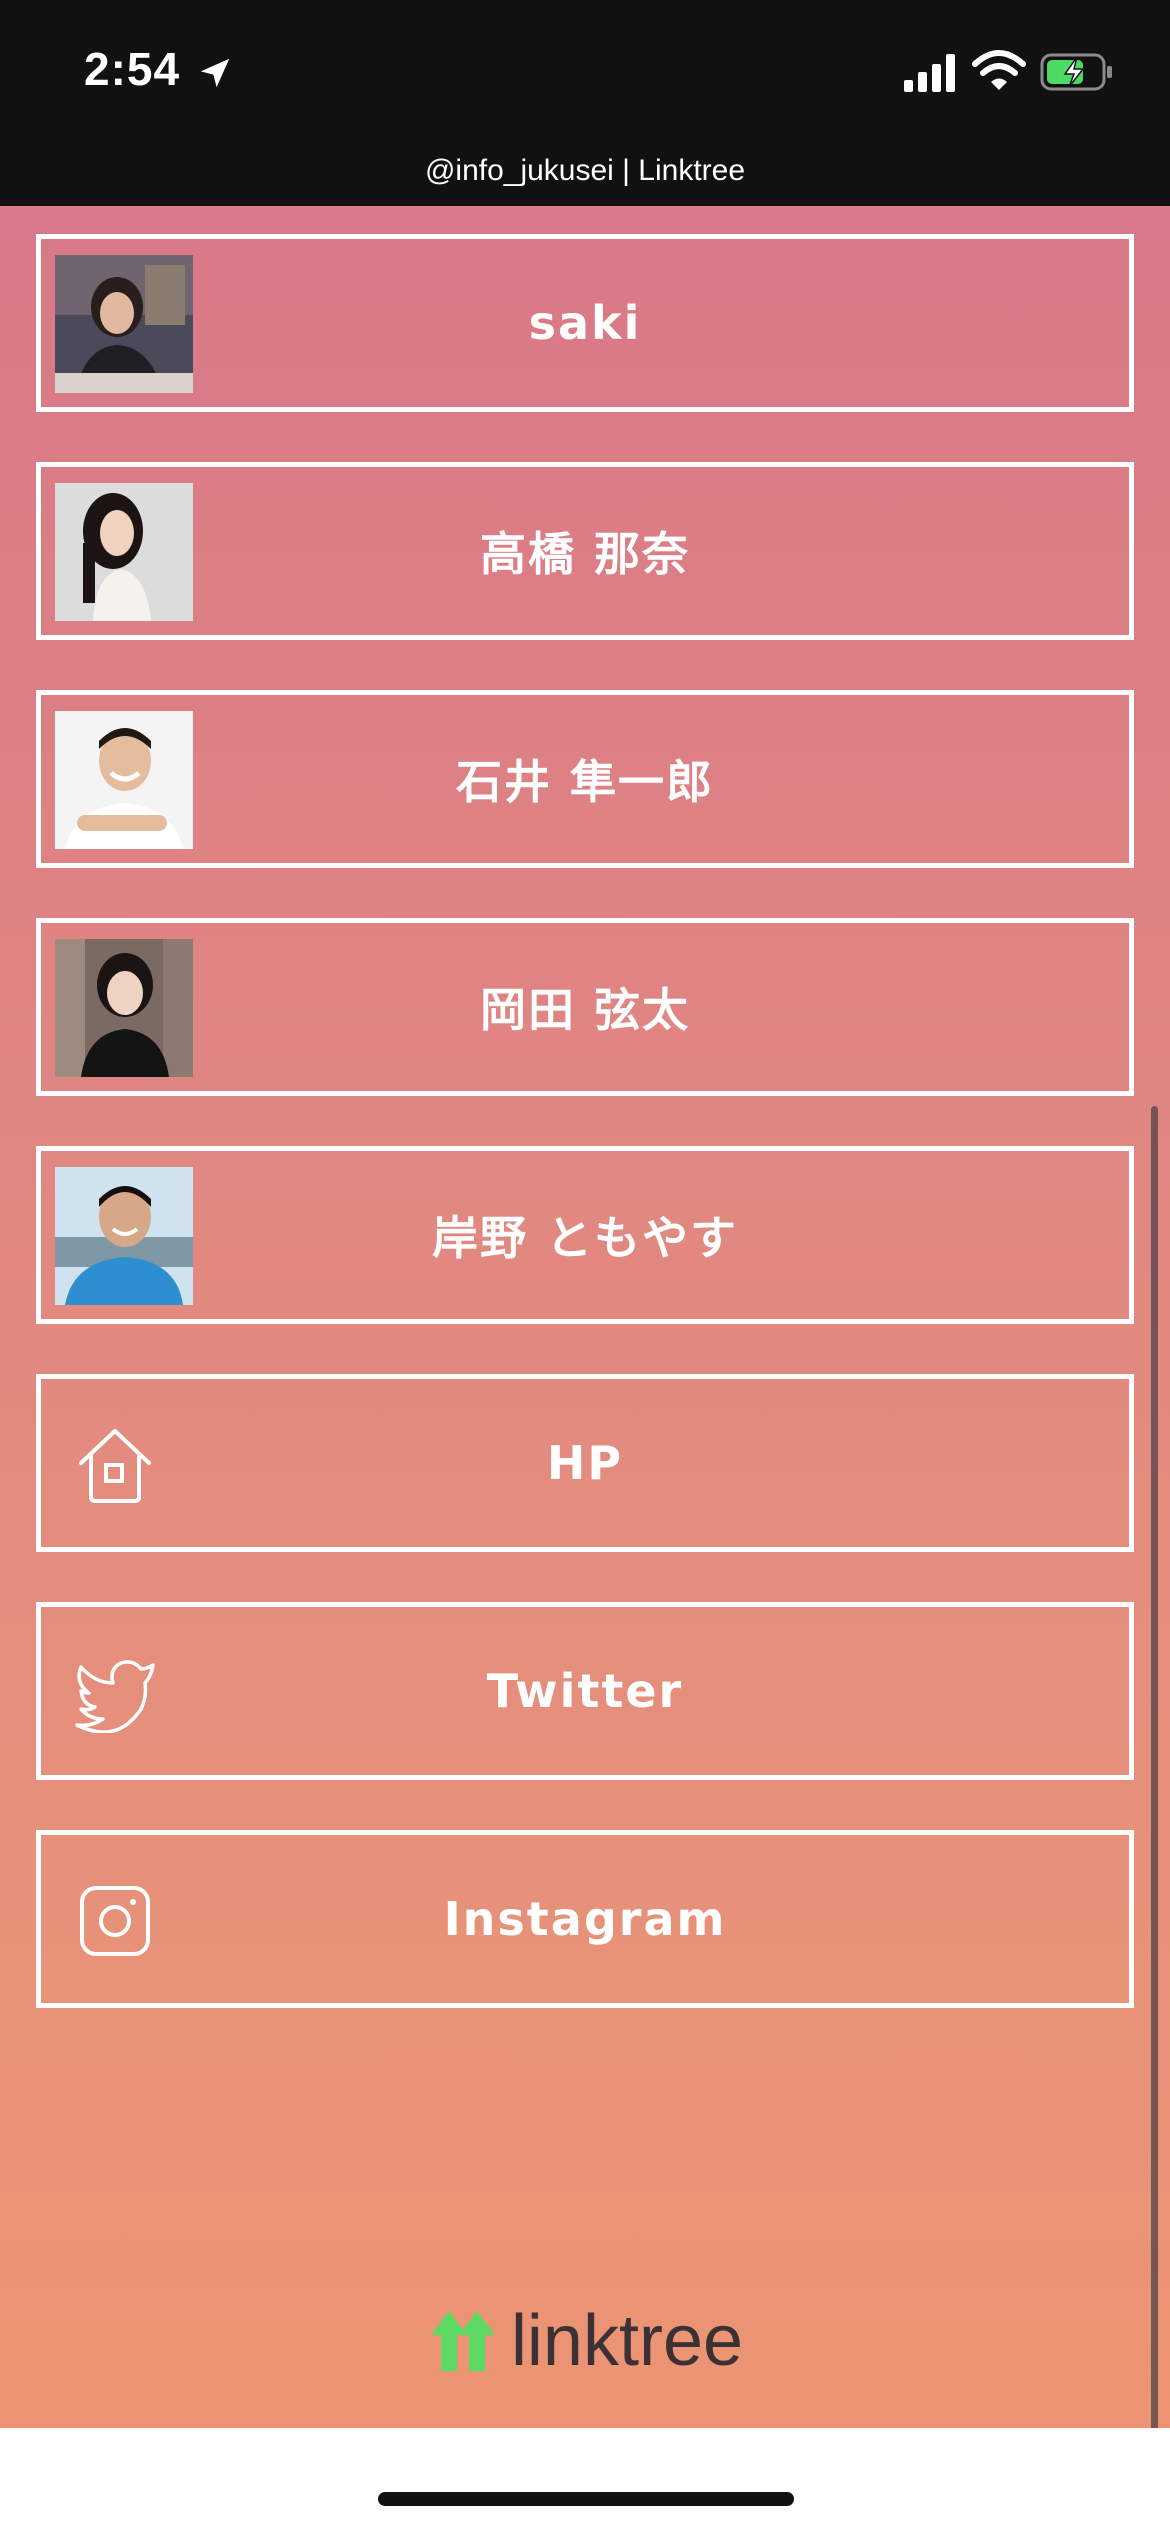 The height and width of the screenshot is (2532, 1170). What do you see at coordinates (215, 73) in the screenshot?
I see `location-arrow-icon` at bounding box center [215, 73].